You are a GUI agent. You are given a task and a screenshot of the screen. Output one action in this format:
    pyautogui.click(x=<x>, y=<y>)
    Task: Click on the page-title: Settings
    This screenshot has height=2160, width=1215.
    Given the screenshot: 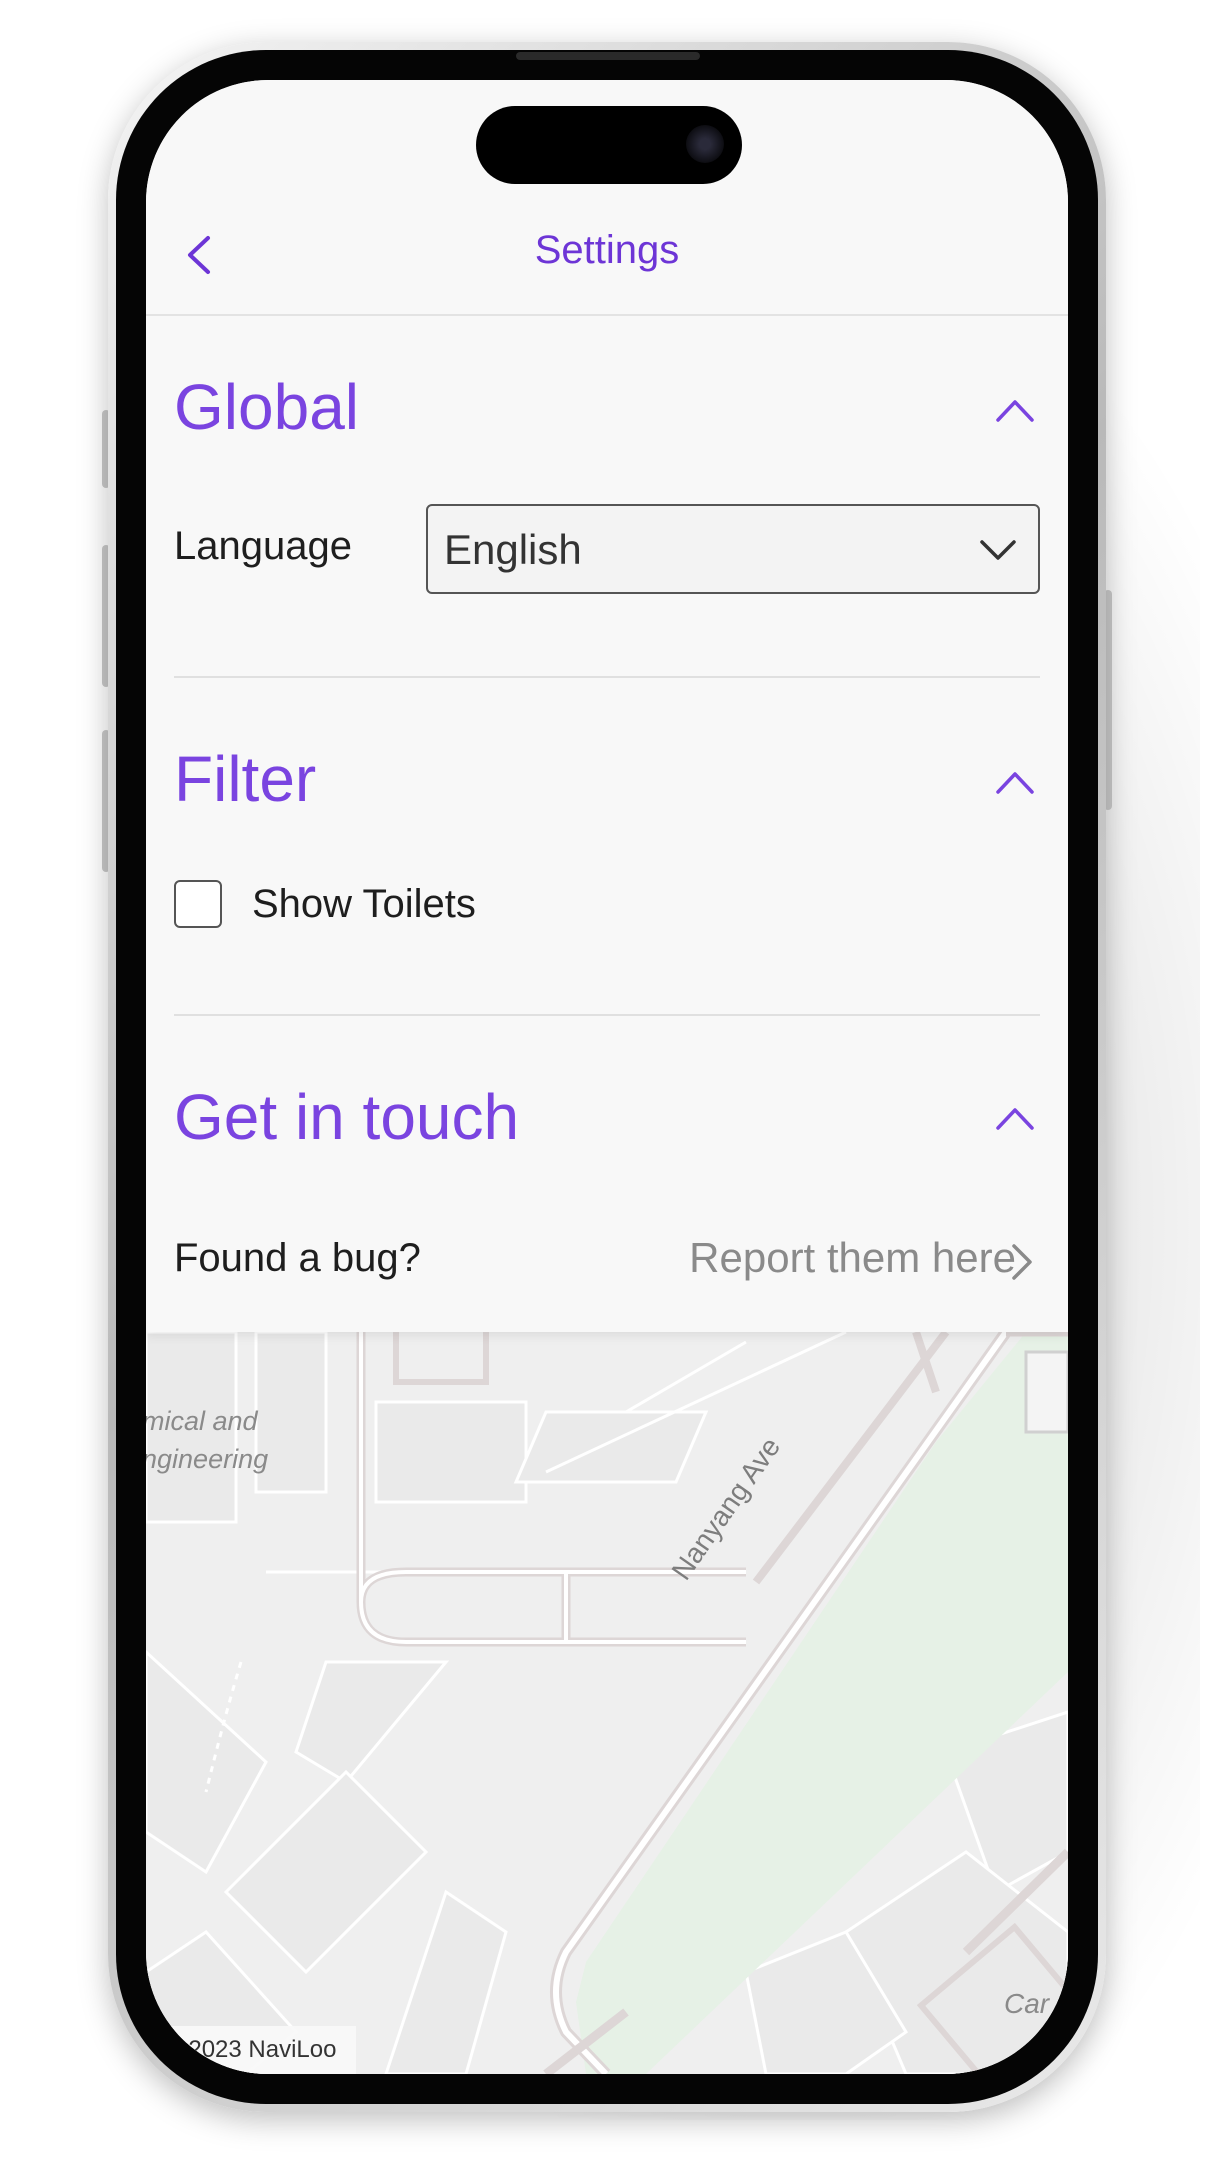 What is the action you would take?
    pyautogui.click(x=607, y=250)
    